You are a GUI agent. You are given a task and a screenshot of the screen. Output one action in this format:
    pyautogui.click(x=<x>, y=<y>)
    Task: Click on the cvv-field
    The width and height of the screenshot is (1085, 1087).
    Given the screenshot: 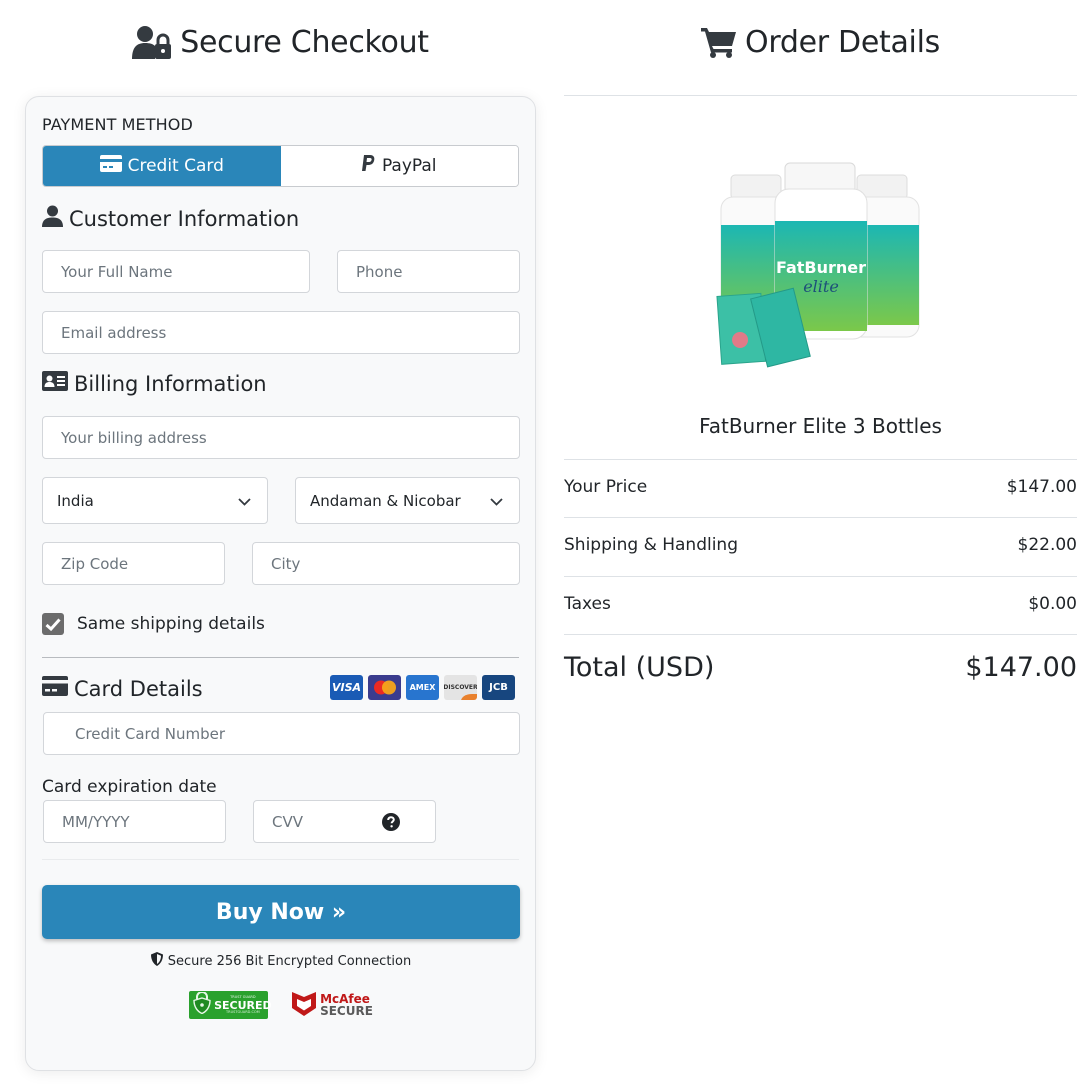 What is the action you would take?
    pyautogui.click(x=344, y=821)
    